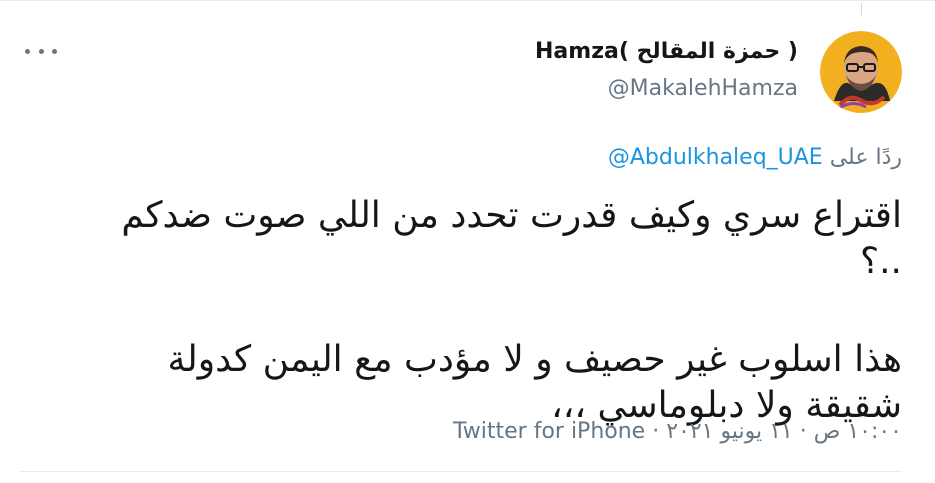 This screenshot has width=935, height=483. What do you see at coordinates (549, 431) in the screenshot?
I see `tweet-source-link: Twitter for iPhone` at bounding box center [549, 431].